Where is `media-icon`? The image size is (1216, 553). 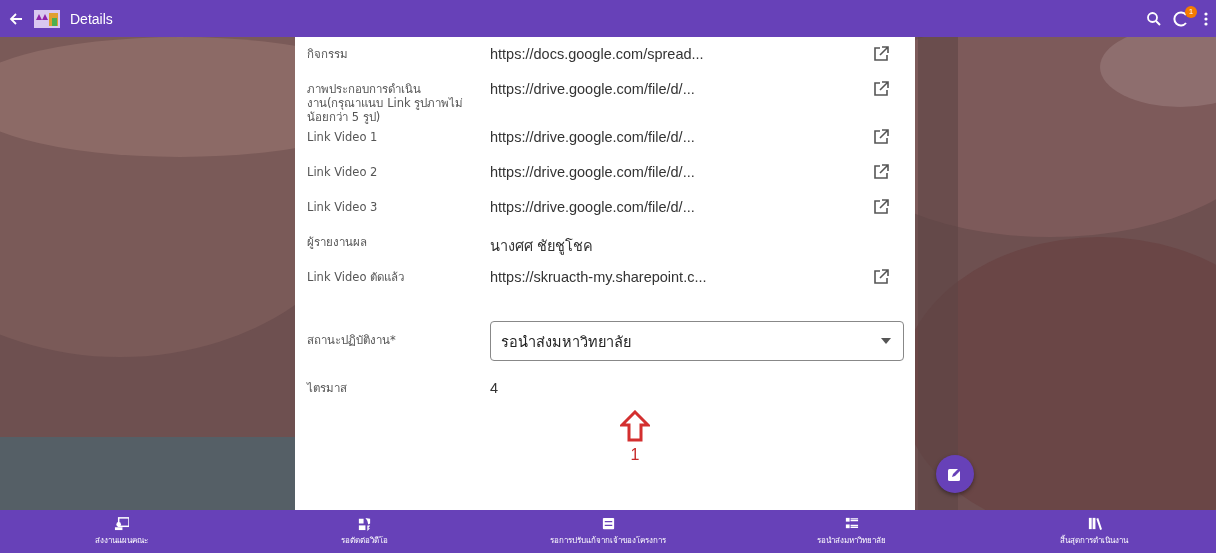
media-icon is located at coordinates (365, 523).